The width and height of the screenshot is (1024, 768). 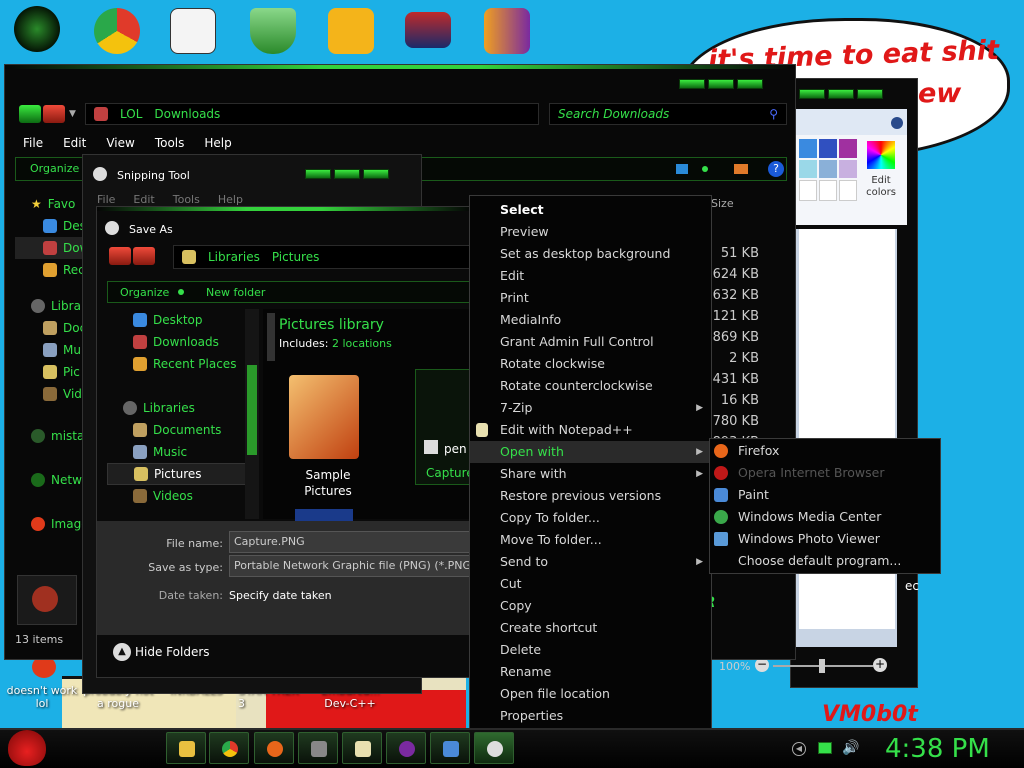 What do you see at coordinates (235, 292) in the screenshot?
I see `new-folder-button: New folder` at bounding box center [235, 292].